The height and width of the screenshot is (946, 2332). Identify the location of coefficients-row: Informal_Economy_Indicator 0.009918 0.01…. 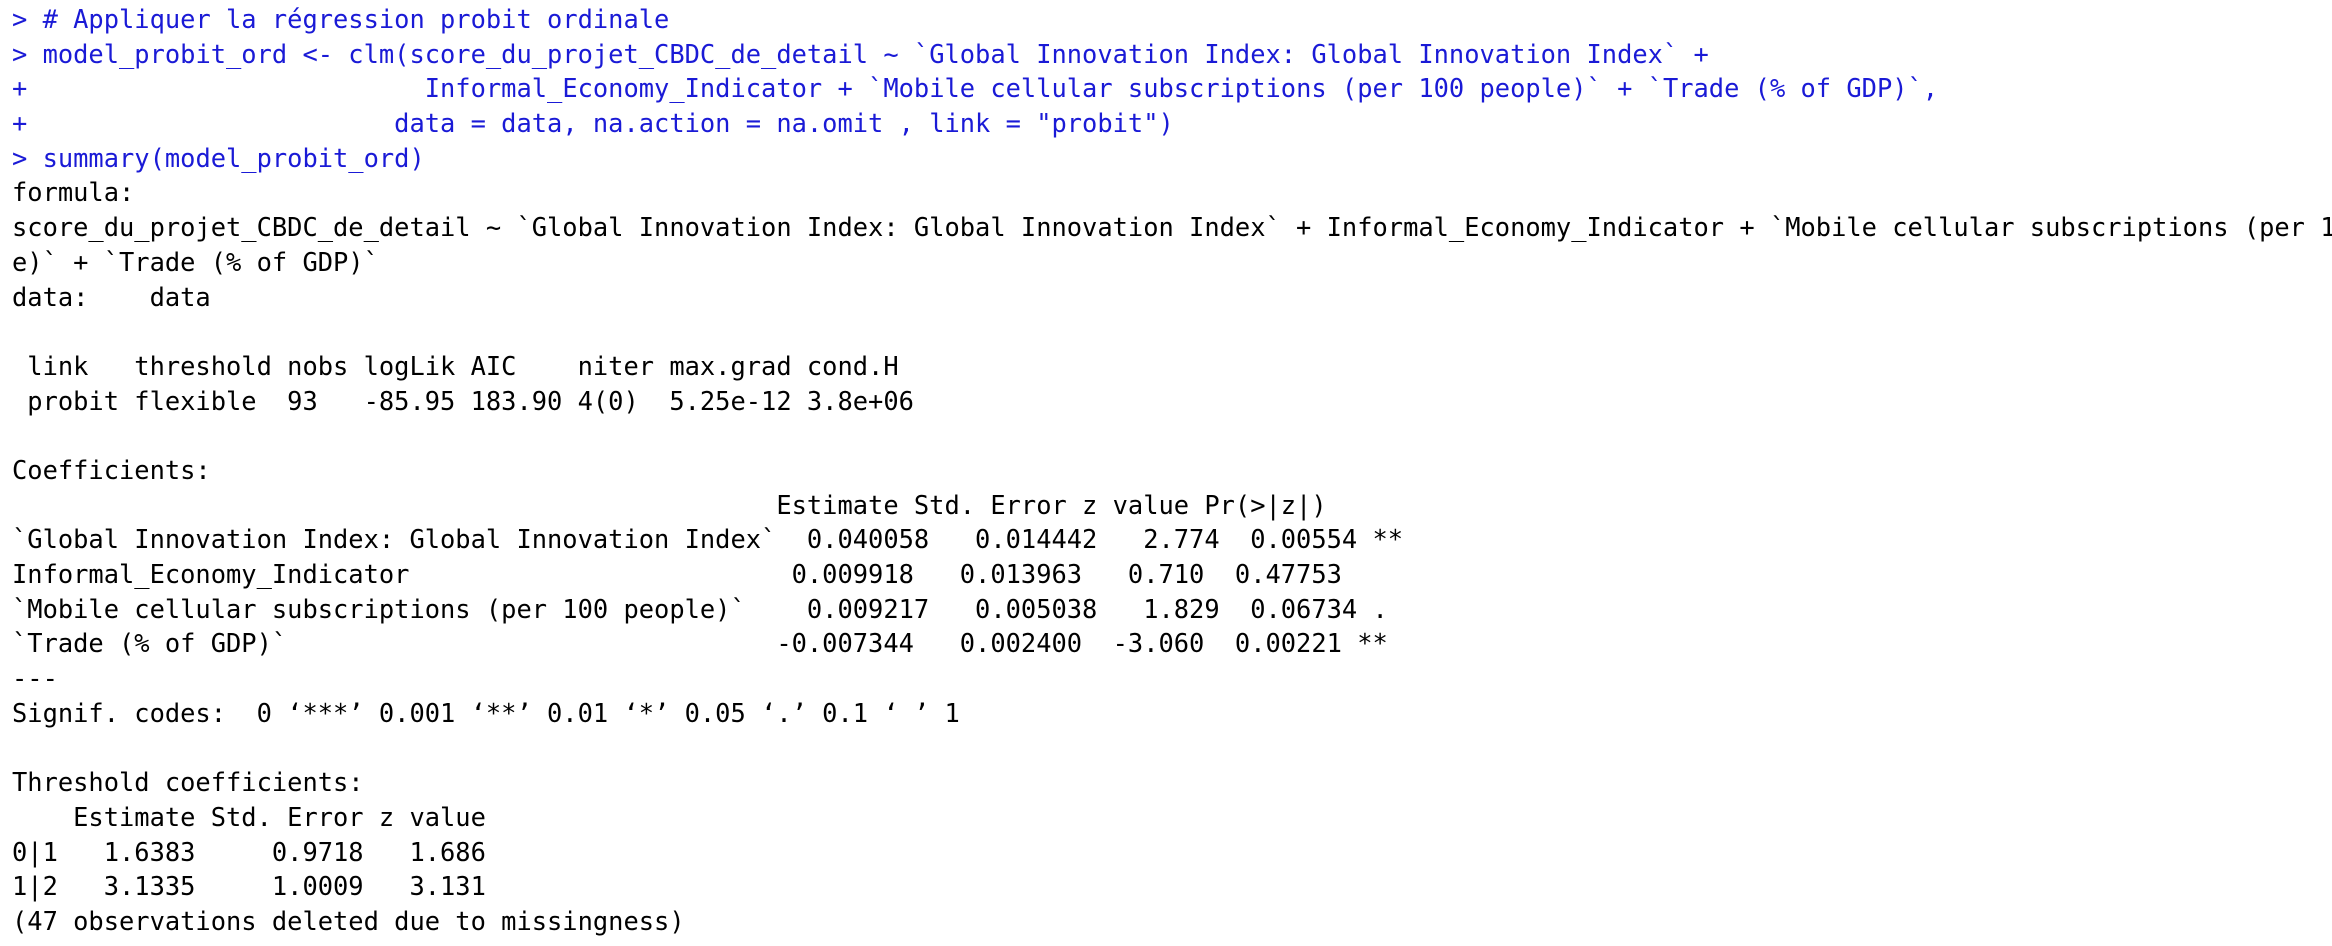
(700, 574).